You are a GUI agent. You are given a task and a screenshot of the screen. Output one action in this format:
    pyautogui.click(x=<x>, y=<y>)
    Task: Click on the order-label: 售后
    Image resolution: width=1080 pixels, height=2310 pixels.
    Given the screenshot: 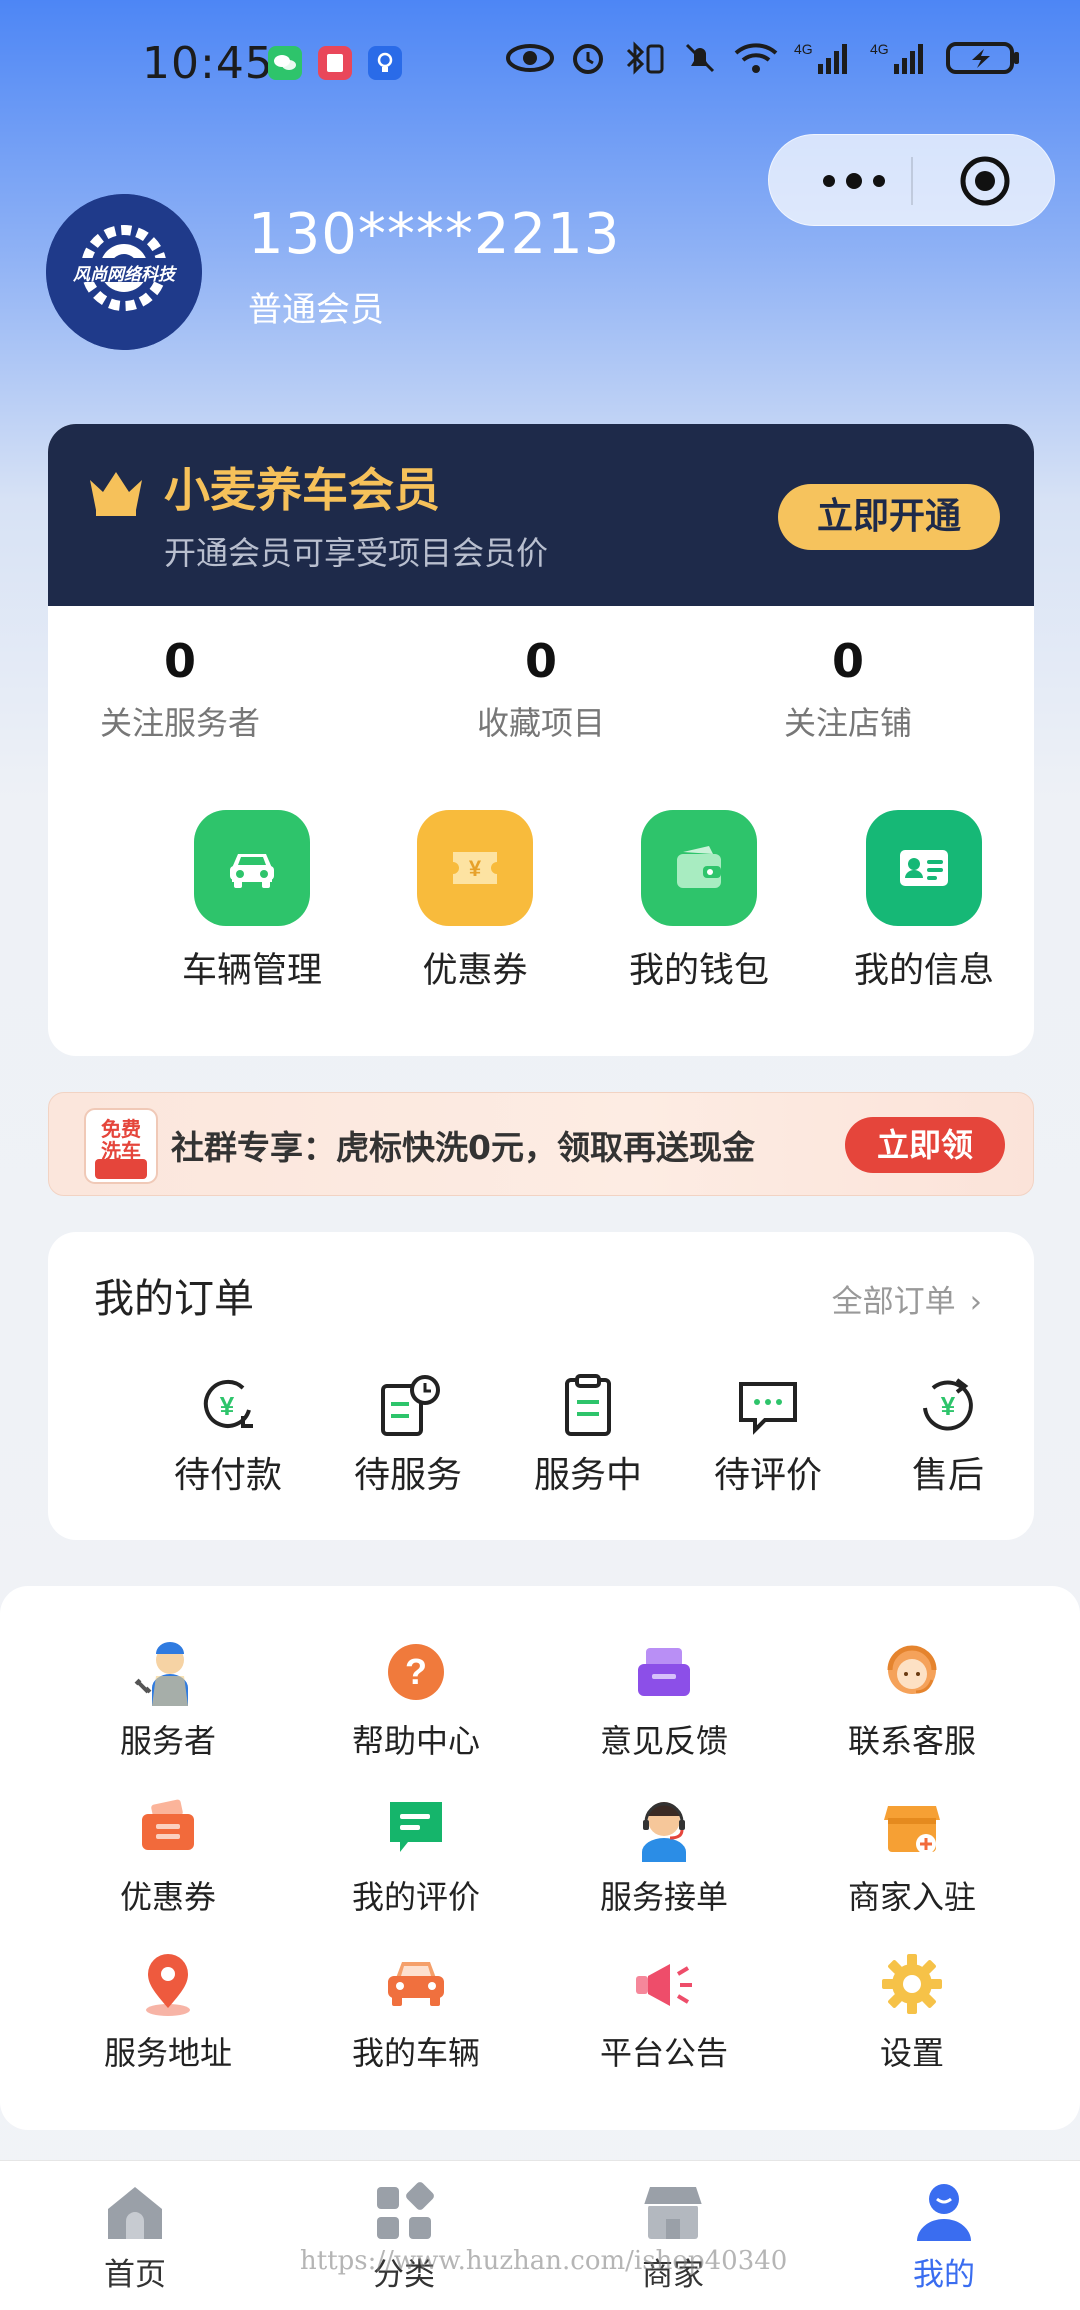 What is the action you would take?
    pyautogui.click(x=947, y=1475)
    